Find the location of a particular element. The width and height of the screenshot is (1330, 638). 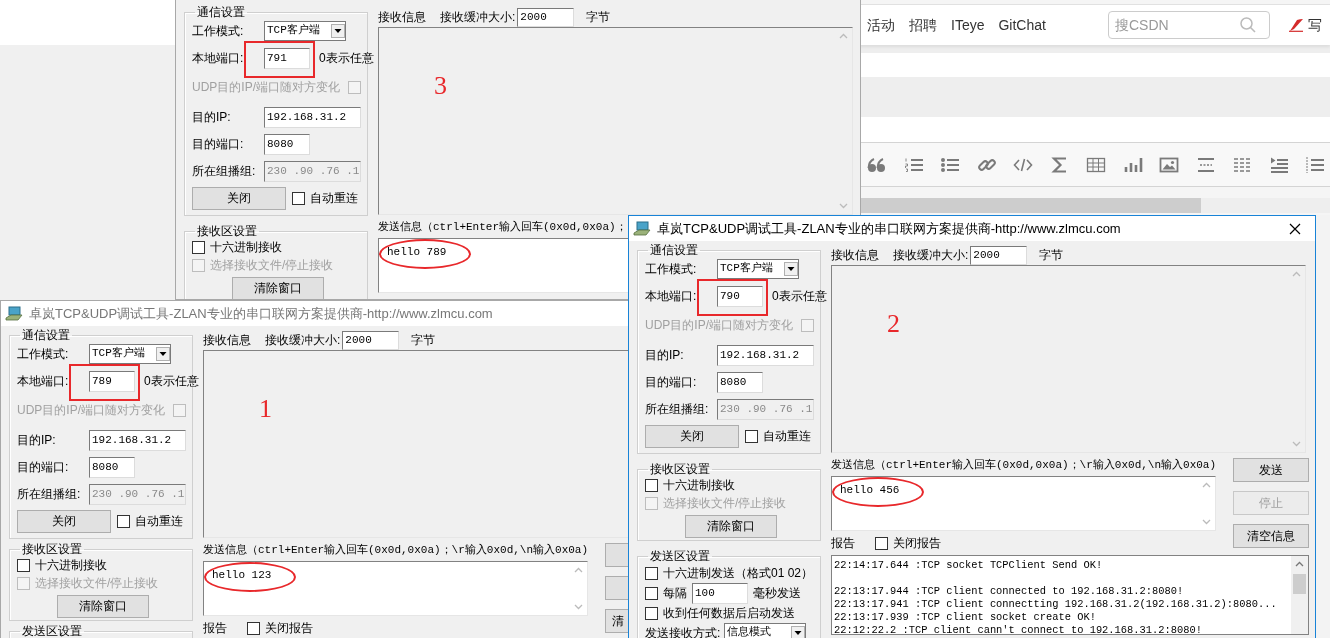

field-label: 工作模式: is located at coordinates (43, 354).